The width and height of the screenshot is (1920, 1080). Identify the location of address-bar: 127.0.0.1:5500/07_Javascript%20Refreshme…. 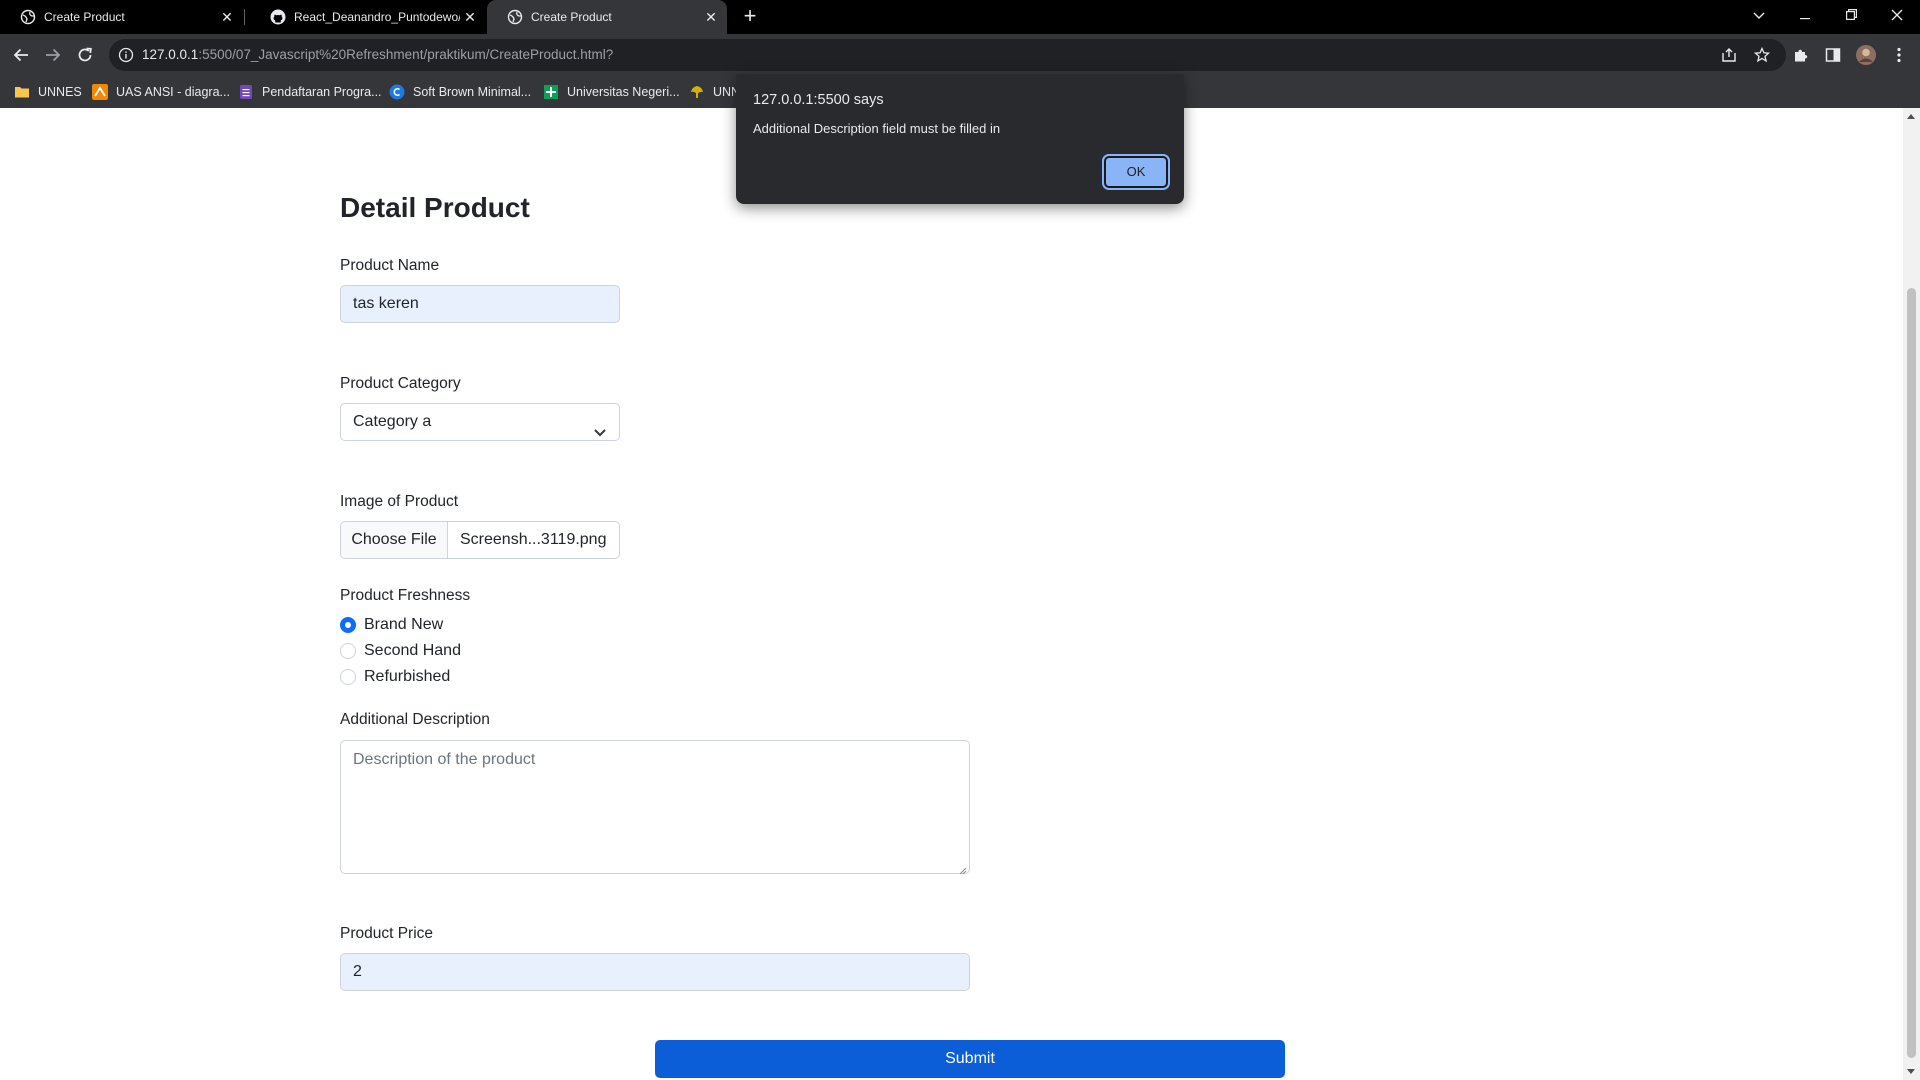
(947, 55).